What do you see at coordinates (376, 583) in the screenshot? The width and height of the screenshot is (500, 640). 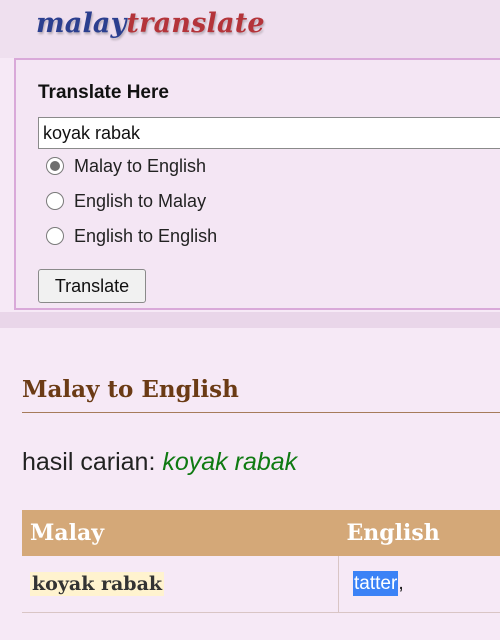 I see `english-word-link: tatter` at bounding box center [376, 583].